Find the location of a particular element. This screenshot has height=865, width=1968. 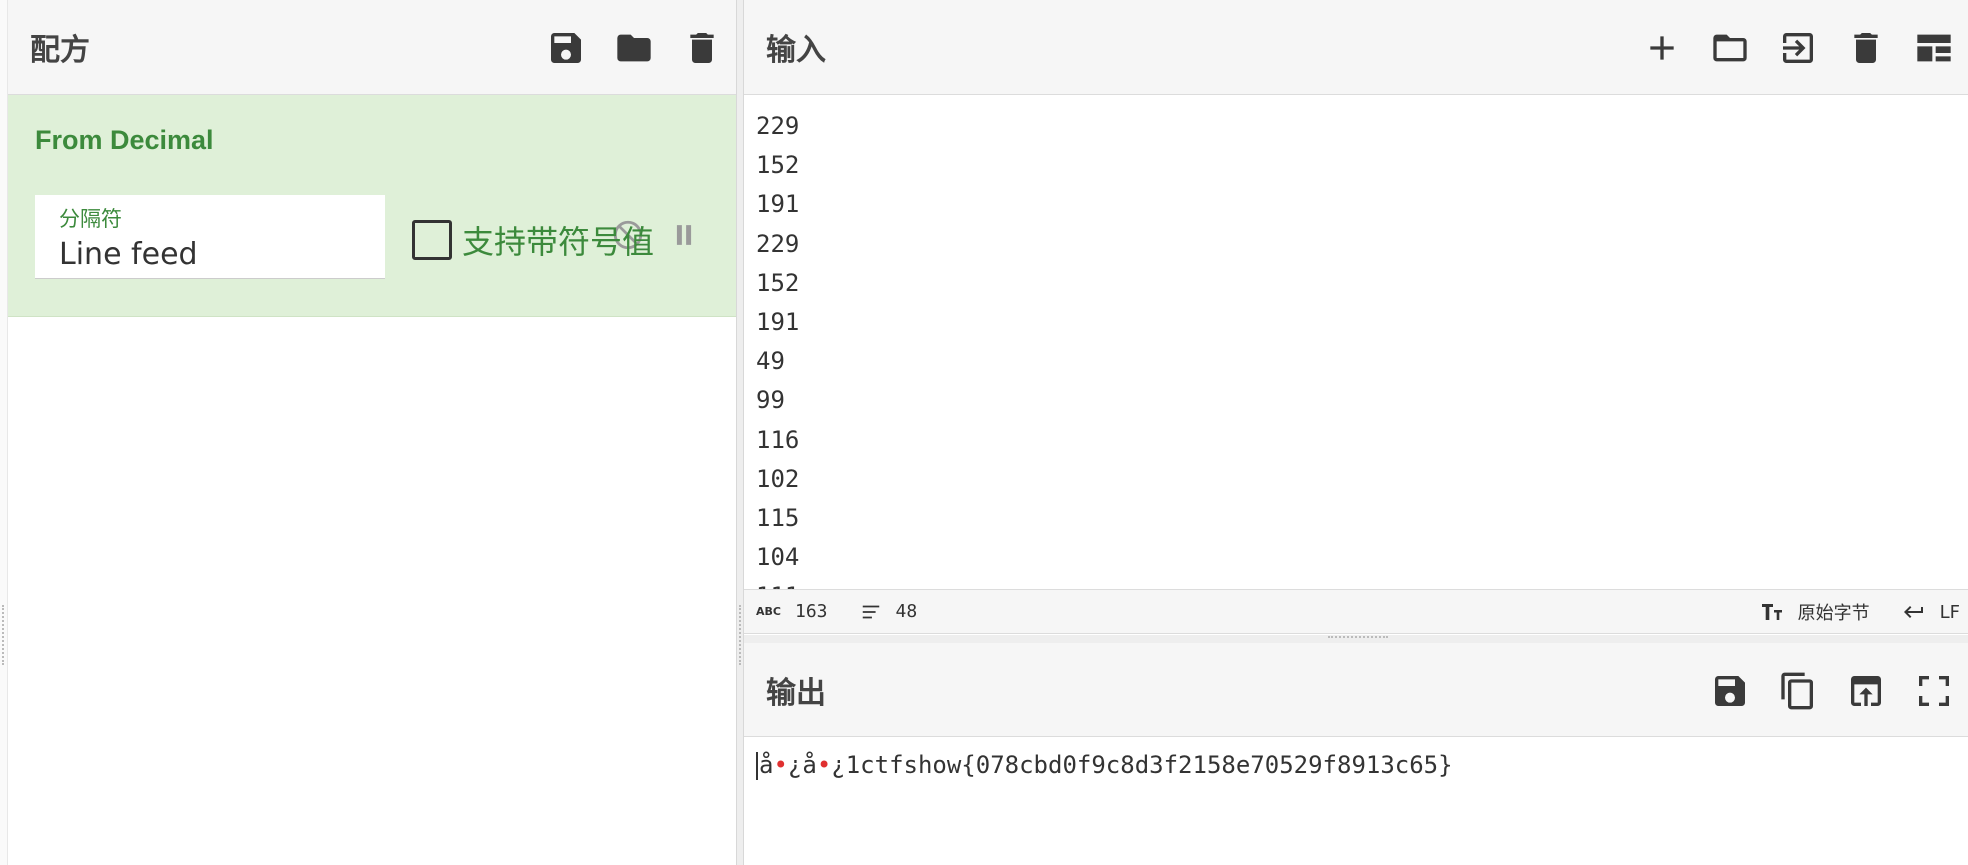

input-title: 输入 is located at coordinates (796, 50).